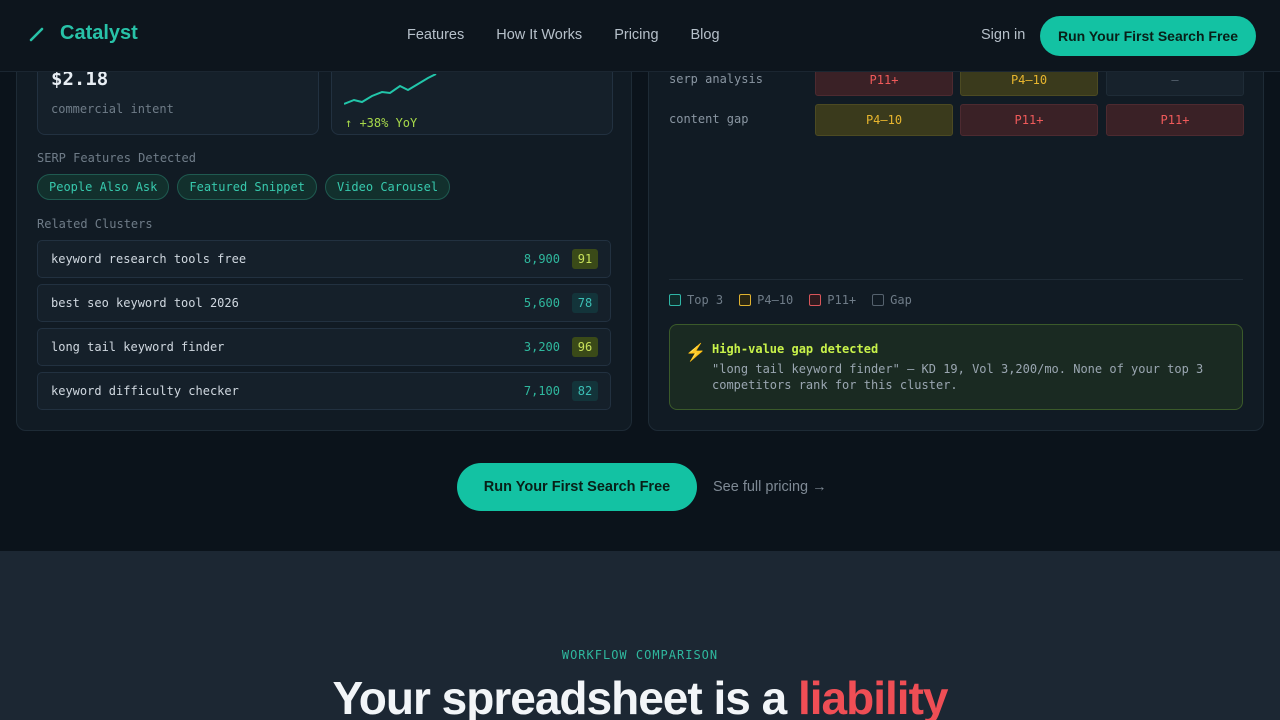 Image resolution: width=1280 pixels, height=720 pixels. What do you see at coordinates (103, 187) in the screenshot?
I see `serp-chip-people-also-ask: People Also Ask` at bounding box center [103, 187].